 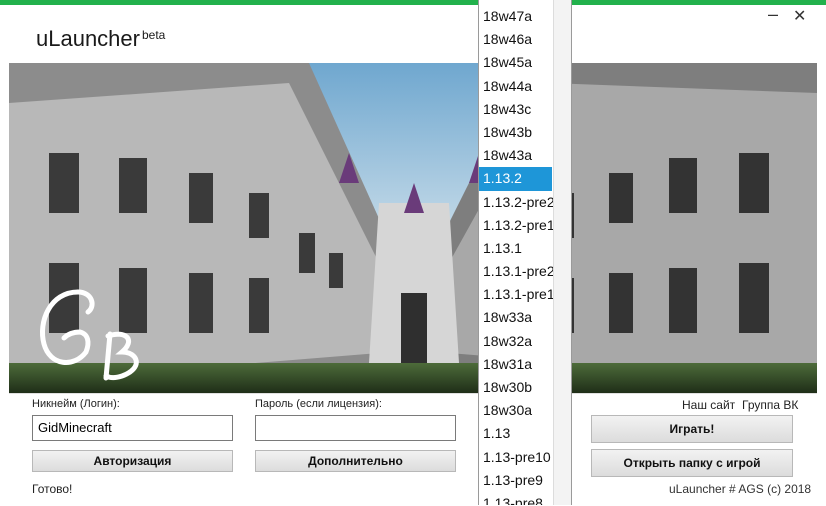 What do you see at coordinates (515, 248) in the screenshot?
I see `version-option: 1.13.1` at bounding box center [515, 248].